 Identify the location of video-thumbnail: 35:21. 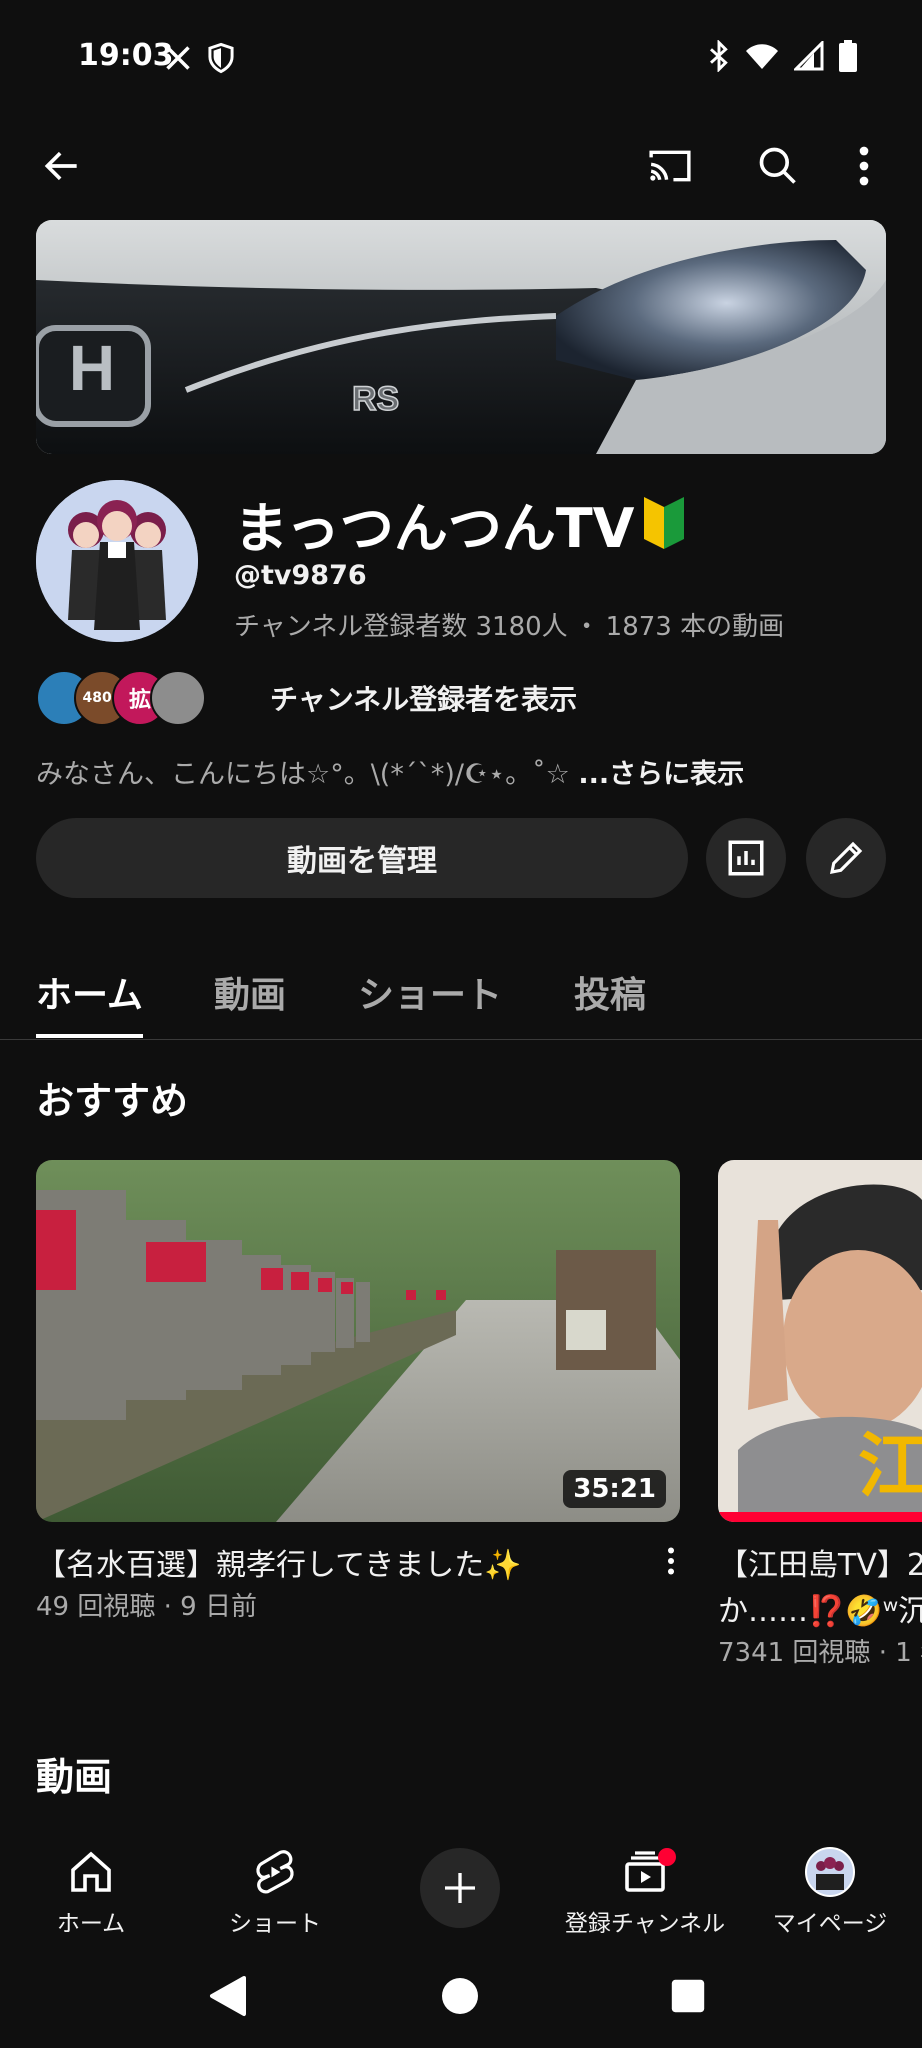
(358, 1341).